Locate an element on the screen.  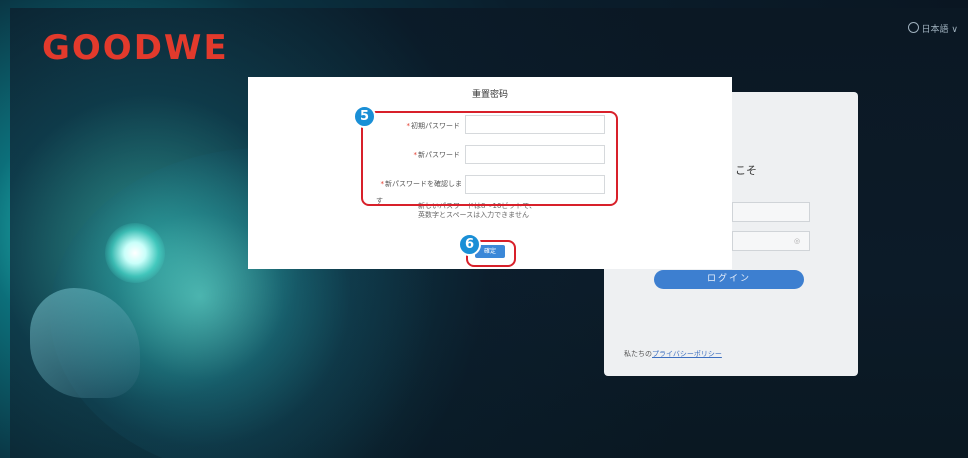
dialog-title: 重置密码 is located at coordinates (489, 95).